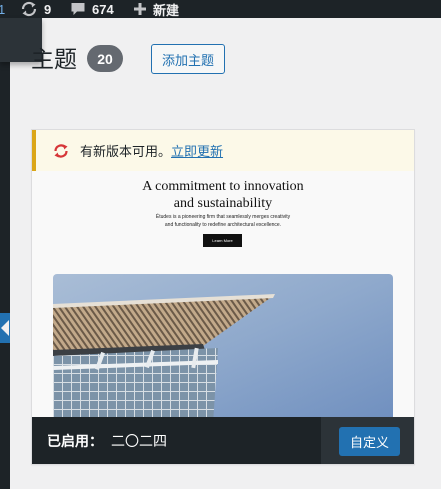 Image resolution: width=441 pixels, height=489 pixels. Describe the element at coordinates (140, 9) in the screenshot. I see `plus-icon` at that location.